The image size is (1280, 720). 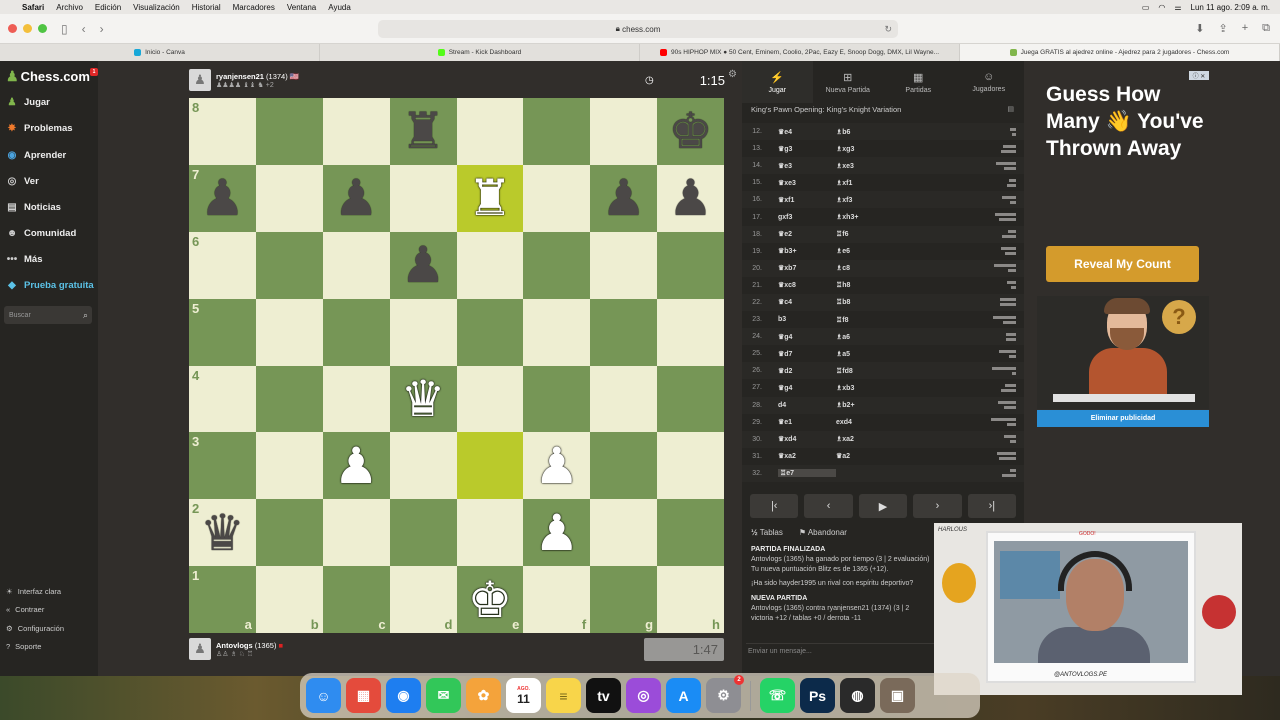 What do you see at coordinates (490, 131) in the screenshot?
I see `square-e8` at bounding box center [490, 131].